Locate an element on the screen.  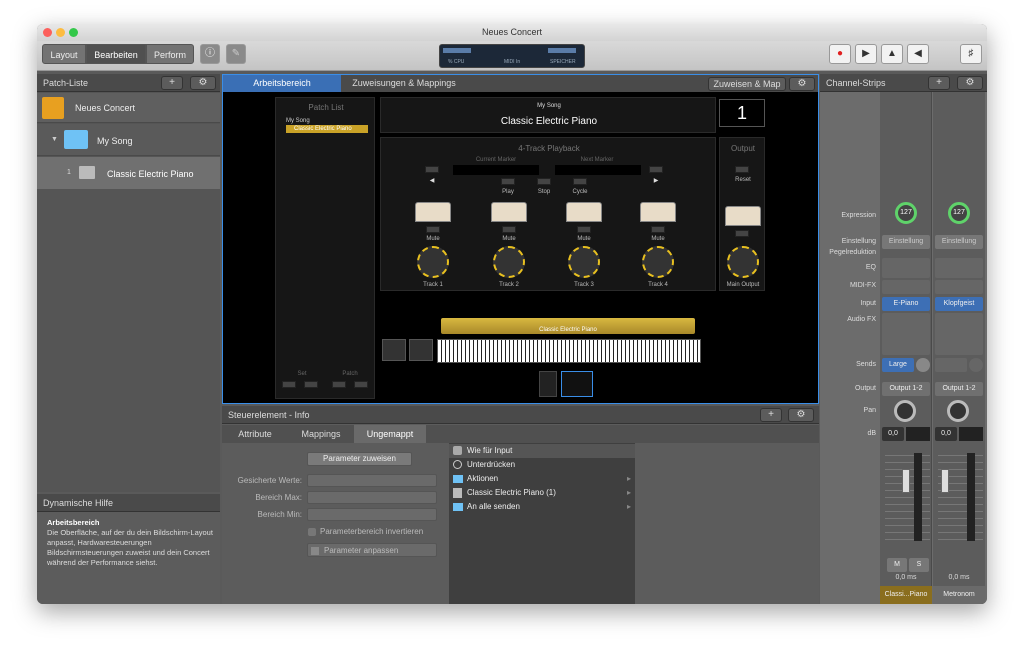
stage-actions-button: ⚙ is located at coordinates (802, 84).